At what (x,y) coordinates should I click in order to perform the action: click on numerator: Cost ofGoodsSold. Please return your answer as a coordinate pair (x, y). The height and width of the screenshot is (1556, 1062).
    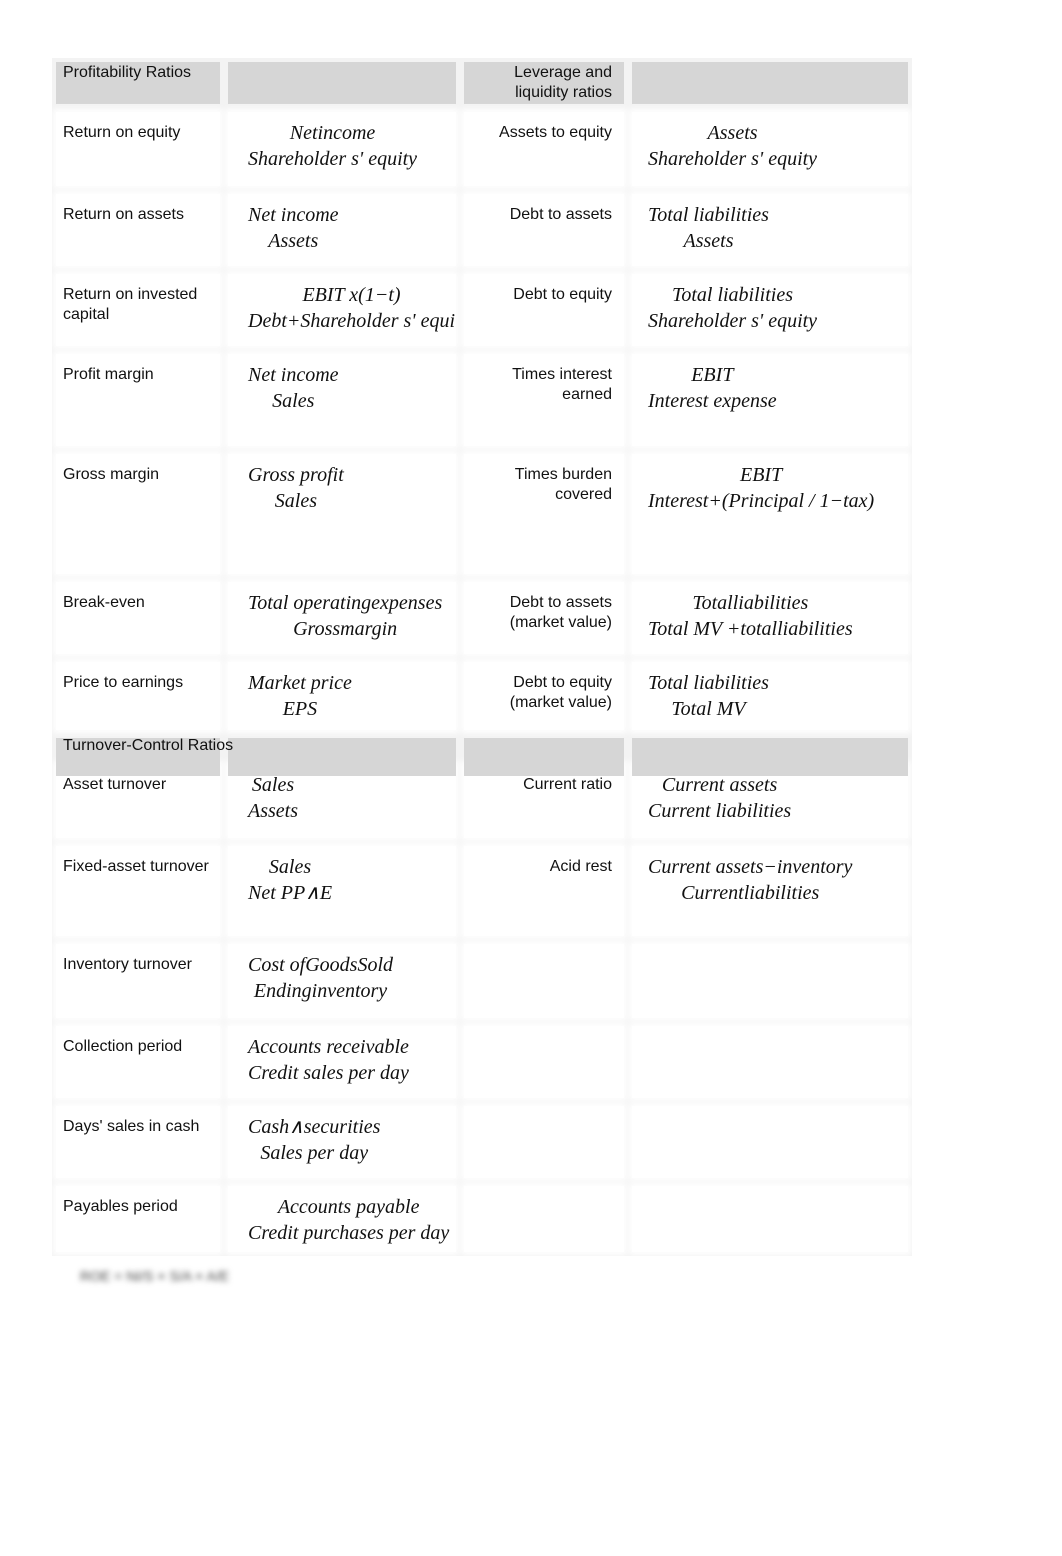
    Looking at the image, I should click on (321, 965).